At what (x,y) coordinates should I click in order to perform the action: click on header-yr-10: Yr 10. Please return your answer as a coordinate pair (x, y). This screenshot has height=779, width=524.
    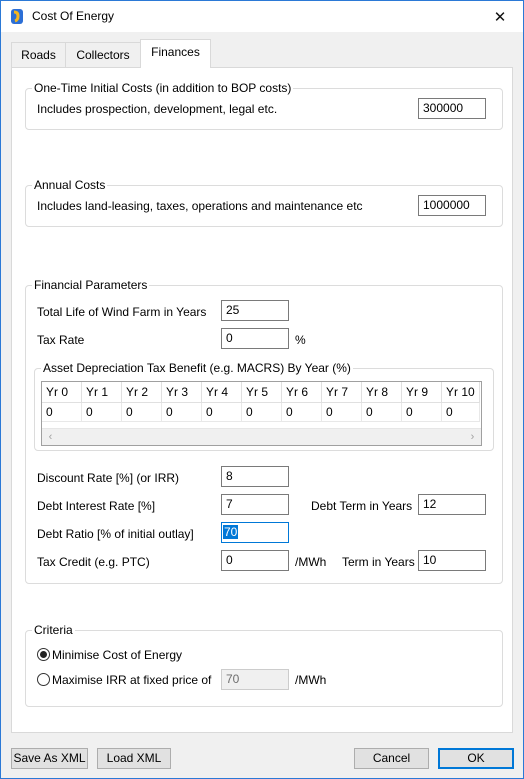
    Looking at the image, I should click on (461, 392).